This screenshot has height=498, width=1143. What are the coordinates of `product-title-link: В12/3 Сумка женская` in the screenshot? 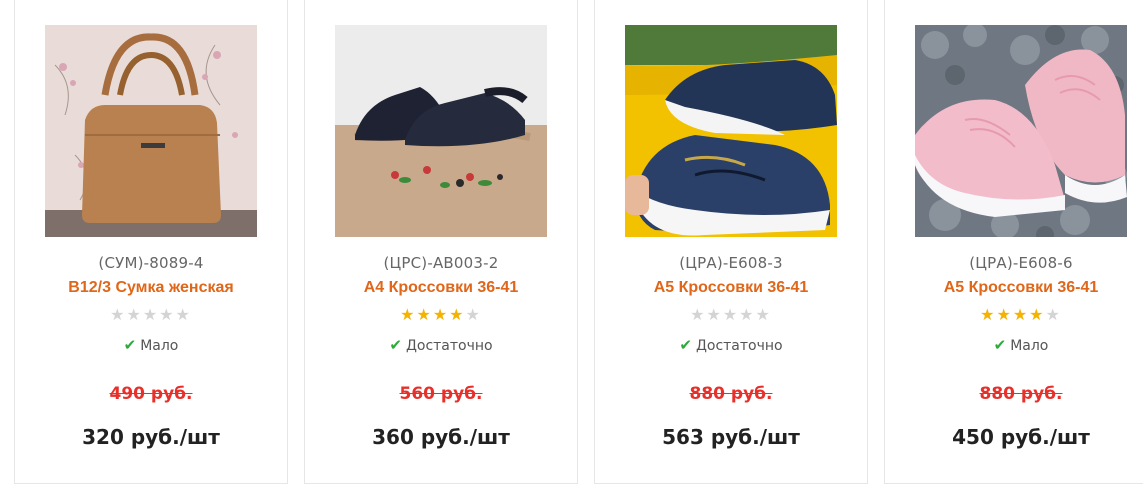 It's located at (151, 288).